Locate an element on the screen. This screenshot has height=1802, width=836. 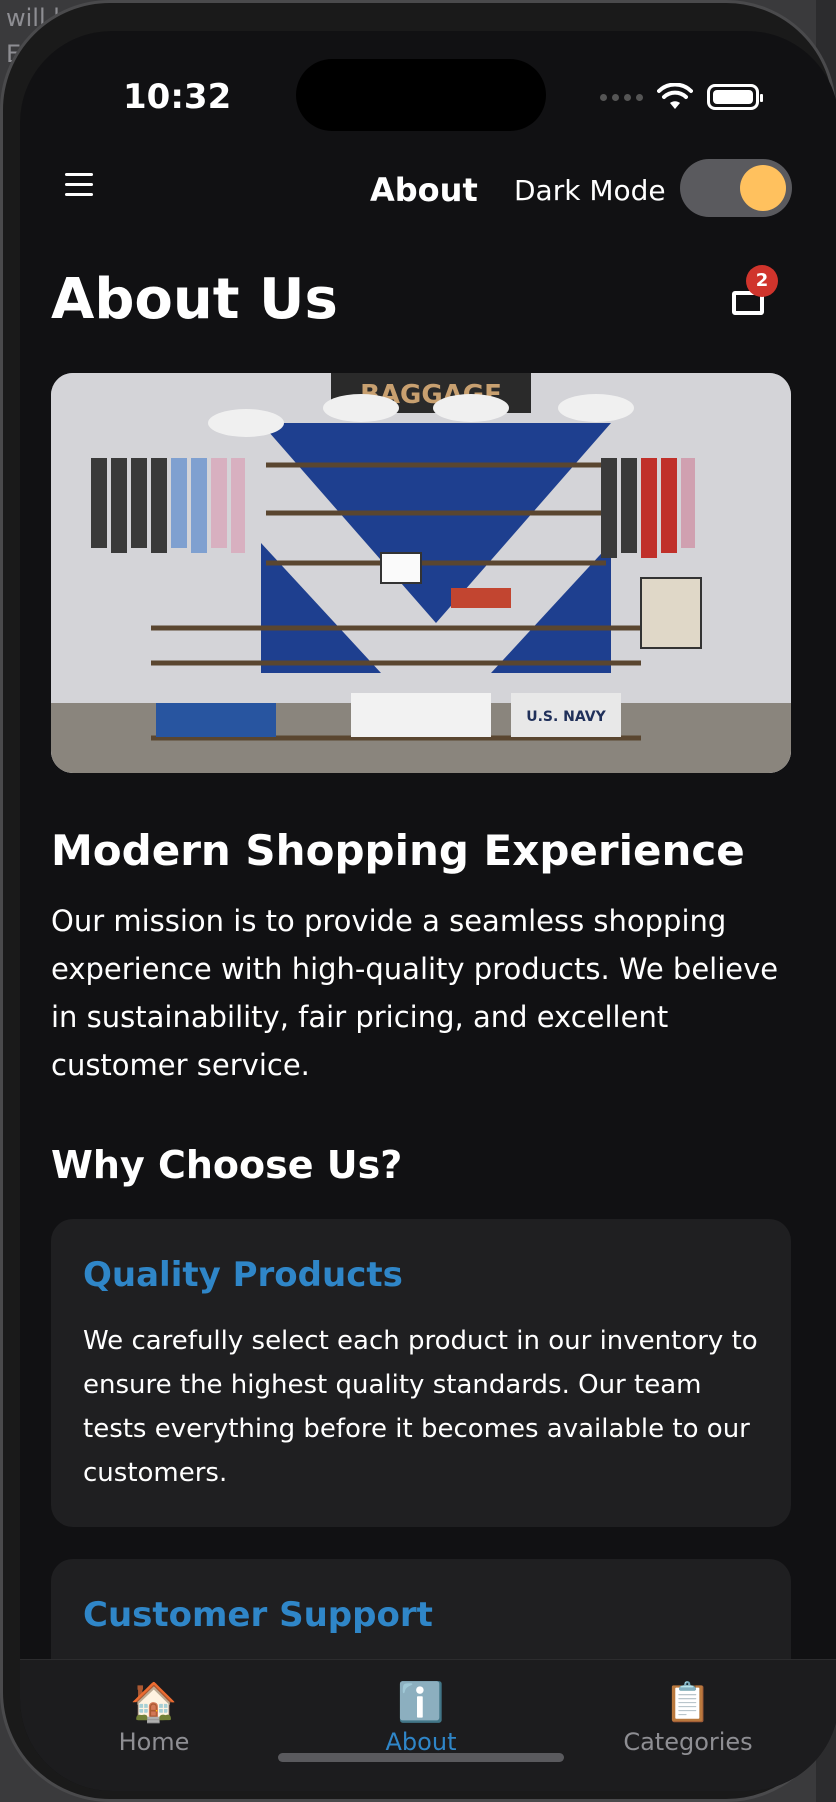
intro-heading: Modern Shopping Experience is located at coordinates (398, 850).